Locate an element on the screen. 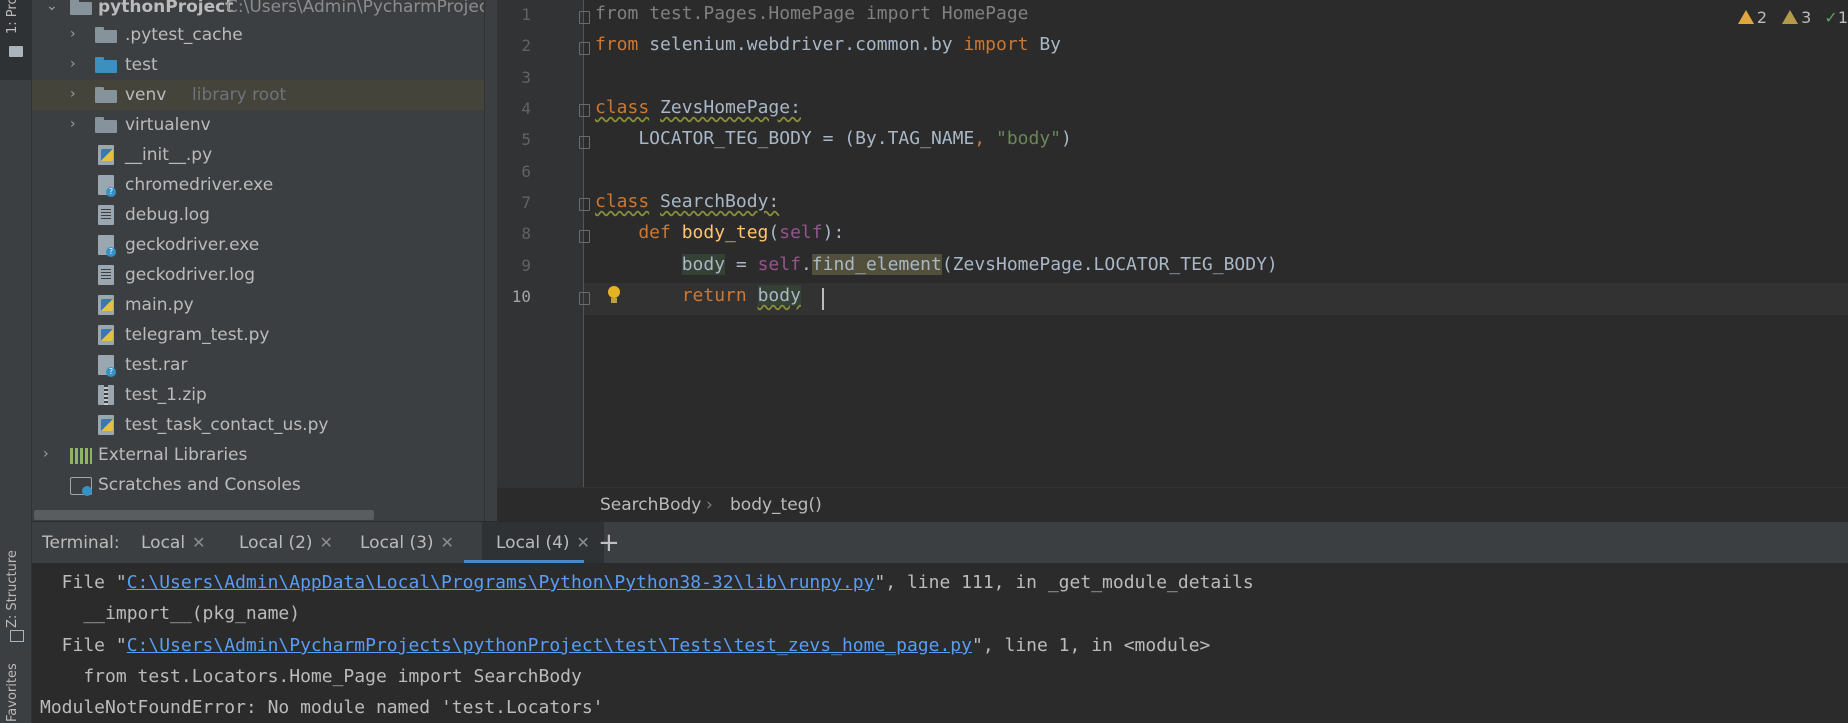  terminal-label: Terminal: is located at coordinates (81, 543).